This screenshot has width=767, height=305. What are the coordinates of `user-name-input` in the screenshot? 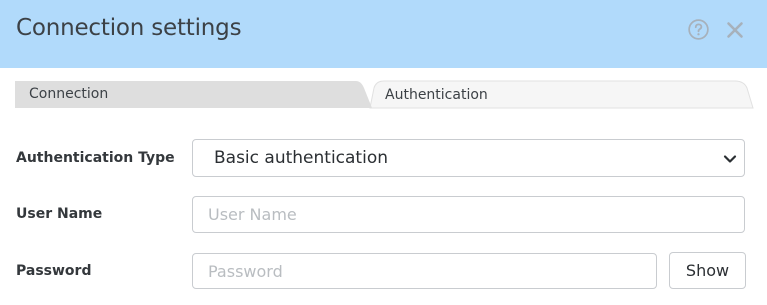 It's located at (468, 214).